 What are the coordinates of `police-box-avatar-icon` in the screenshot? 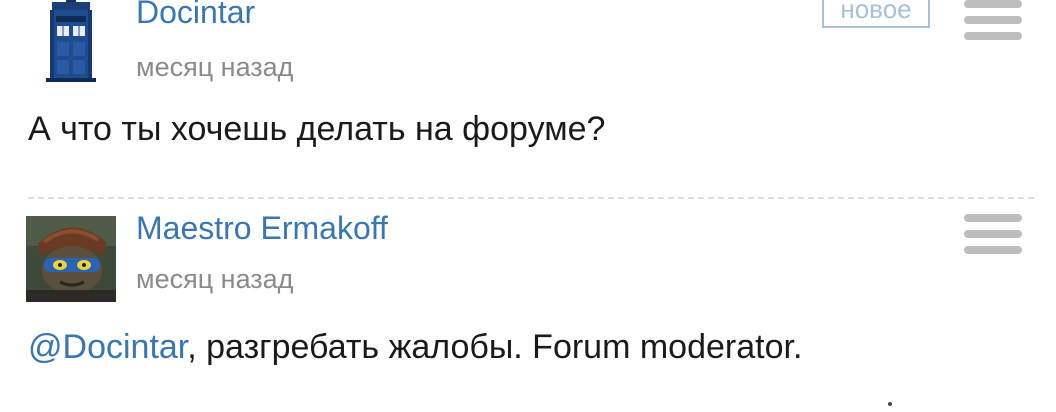 It's located at (71, 41).